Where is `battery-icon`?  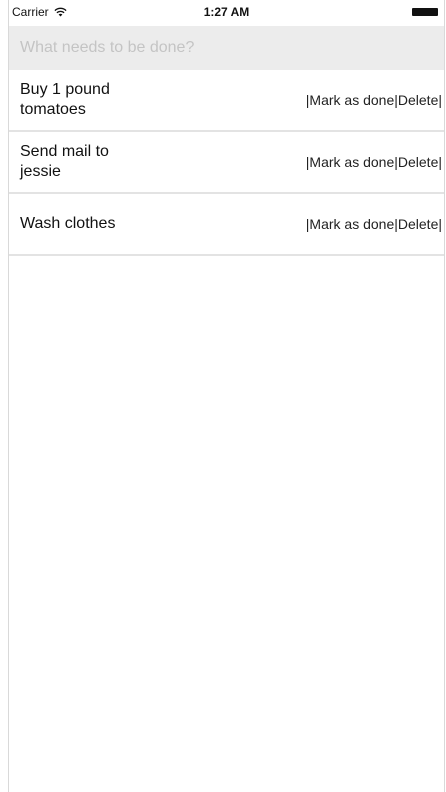 battery-icon is located at coordinates (425, 12).